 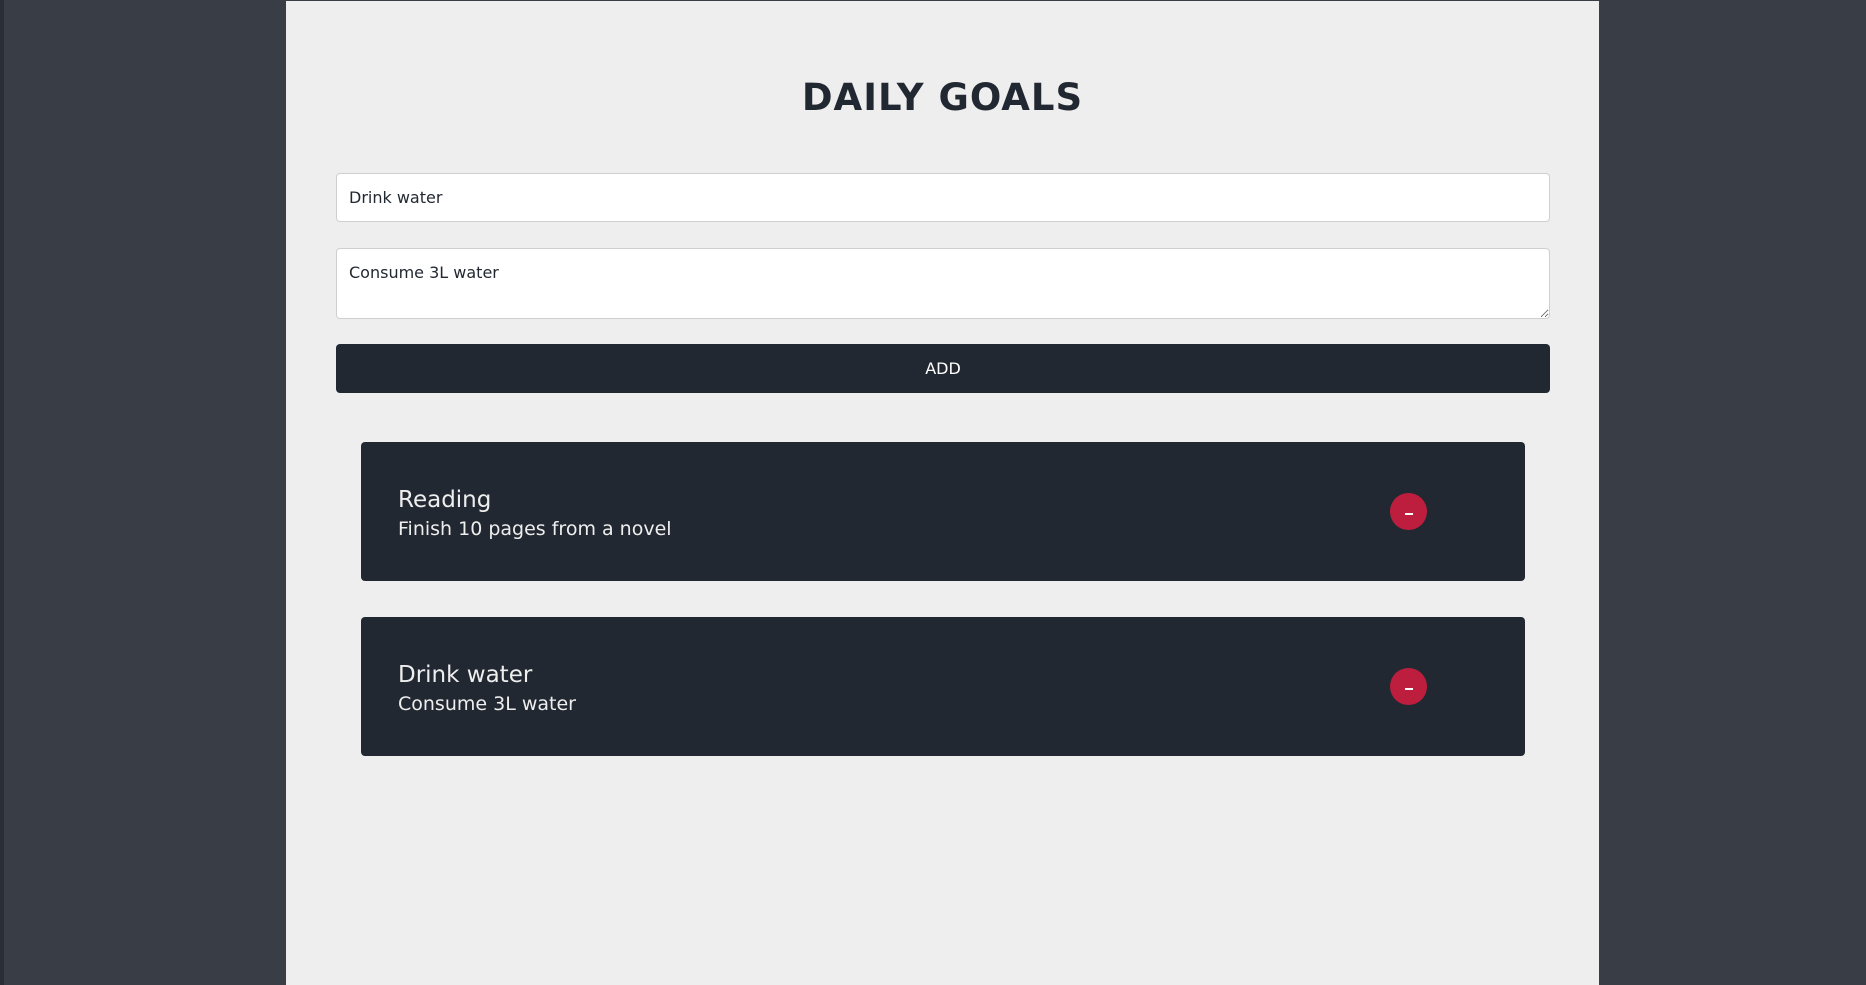 I want to click on goal-title: Drink water, so click(x=465, y=675).